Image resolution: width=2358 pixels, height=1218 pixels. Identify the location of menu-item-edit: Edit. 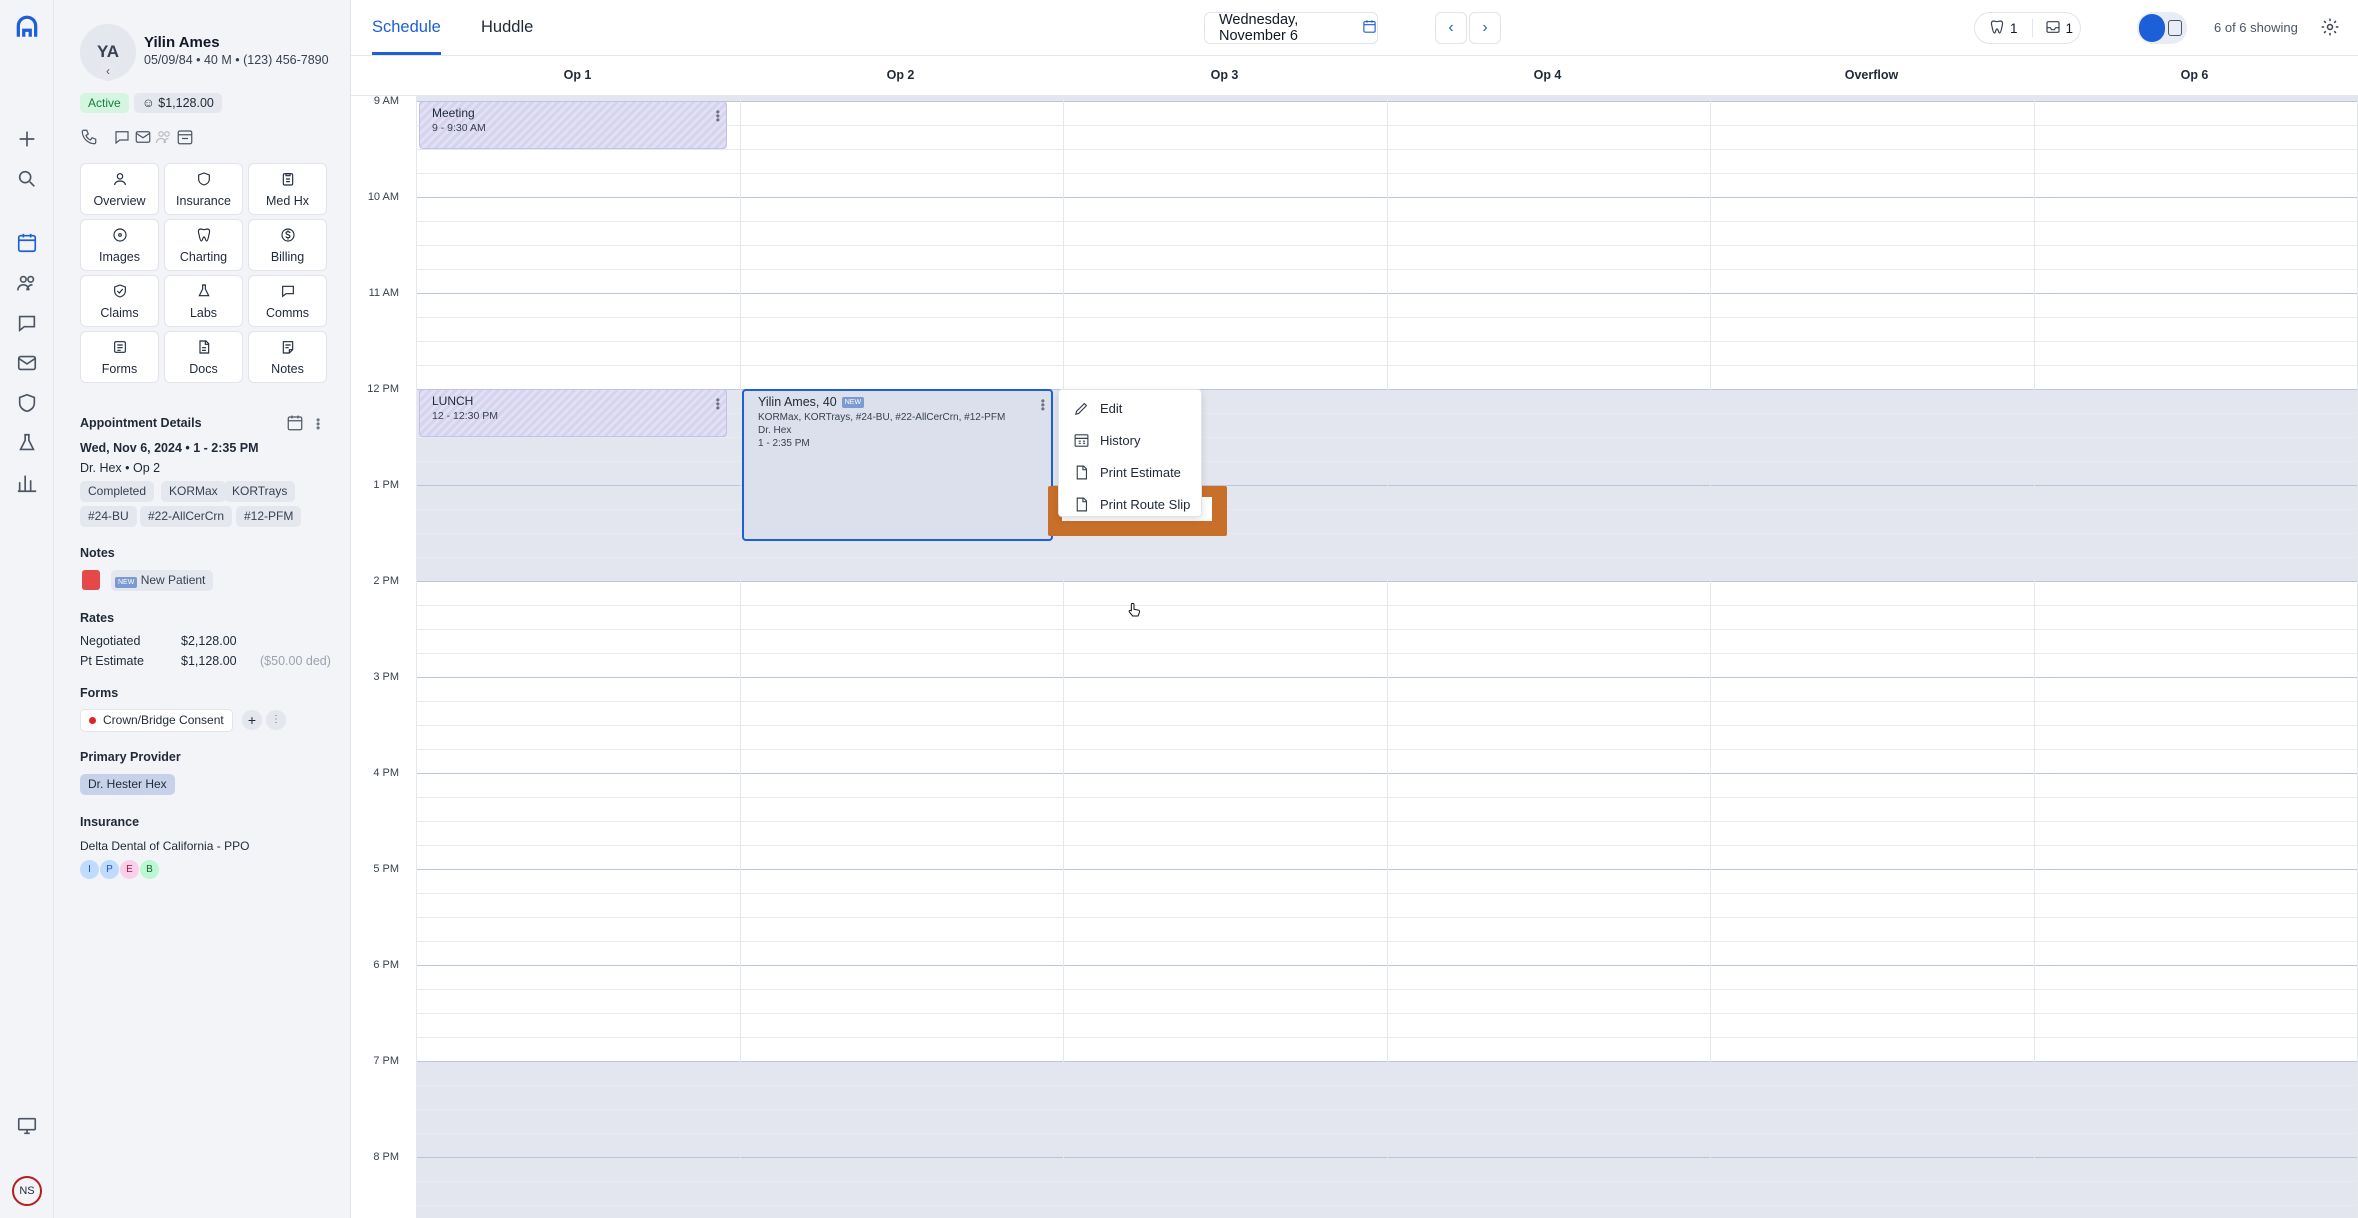
(1097, 408).